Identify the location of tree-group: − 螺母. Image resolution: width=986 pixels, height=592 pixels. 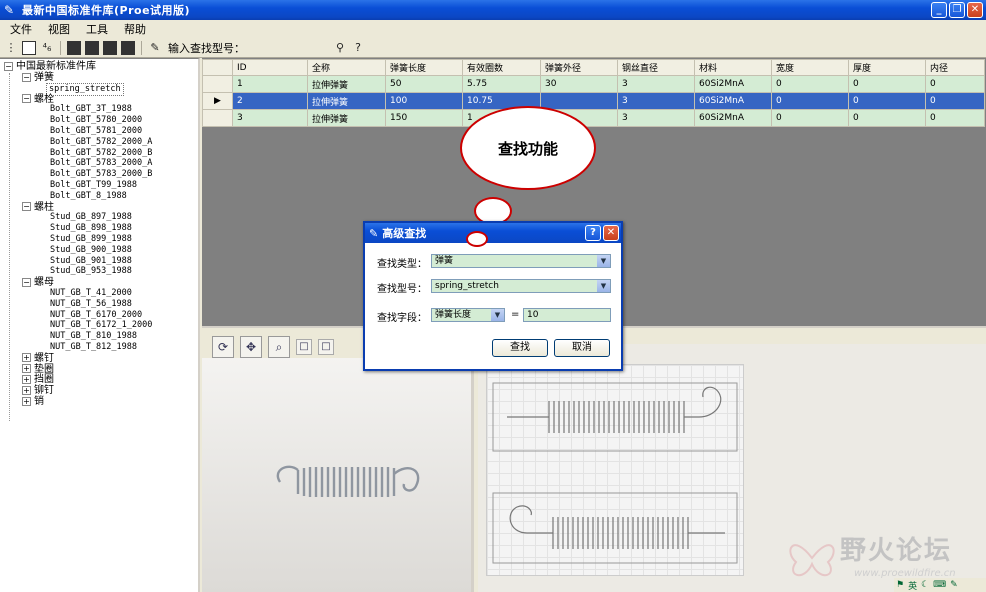
(38, 282).